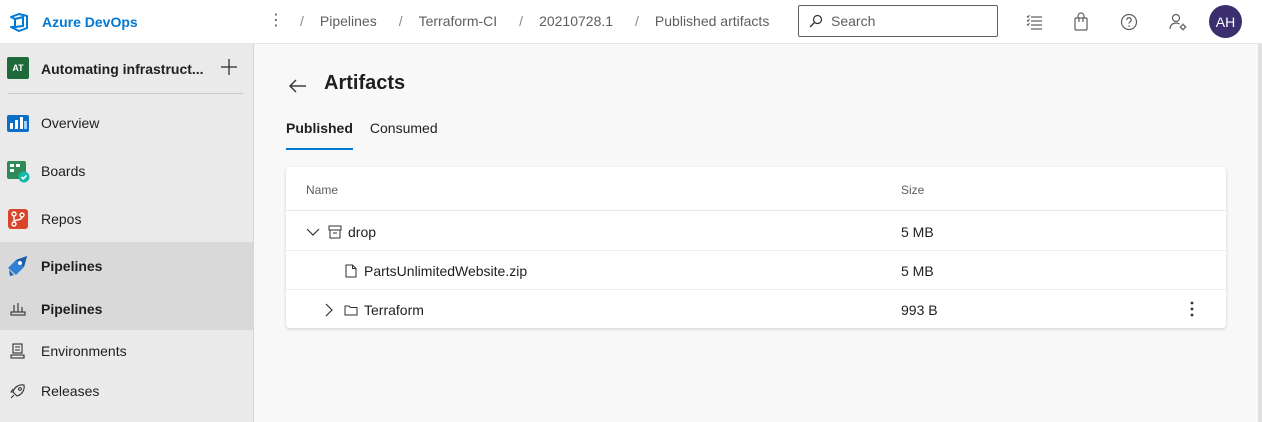  I want to click on row-name-cell: PartsUnlimitedWebsite.zip, so click(435, 271).